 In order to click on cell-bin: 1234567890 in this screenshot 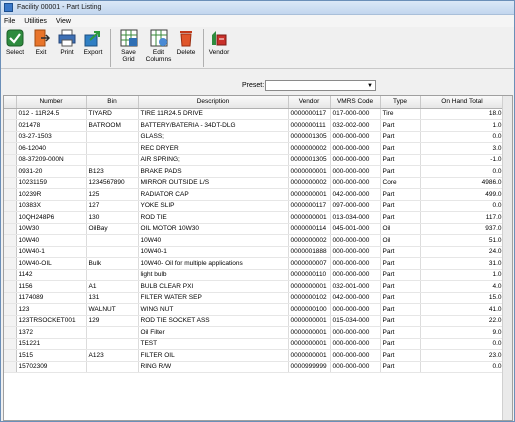, I will do `click(112, 183)`.